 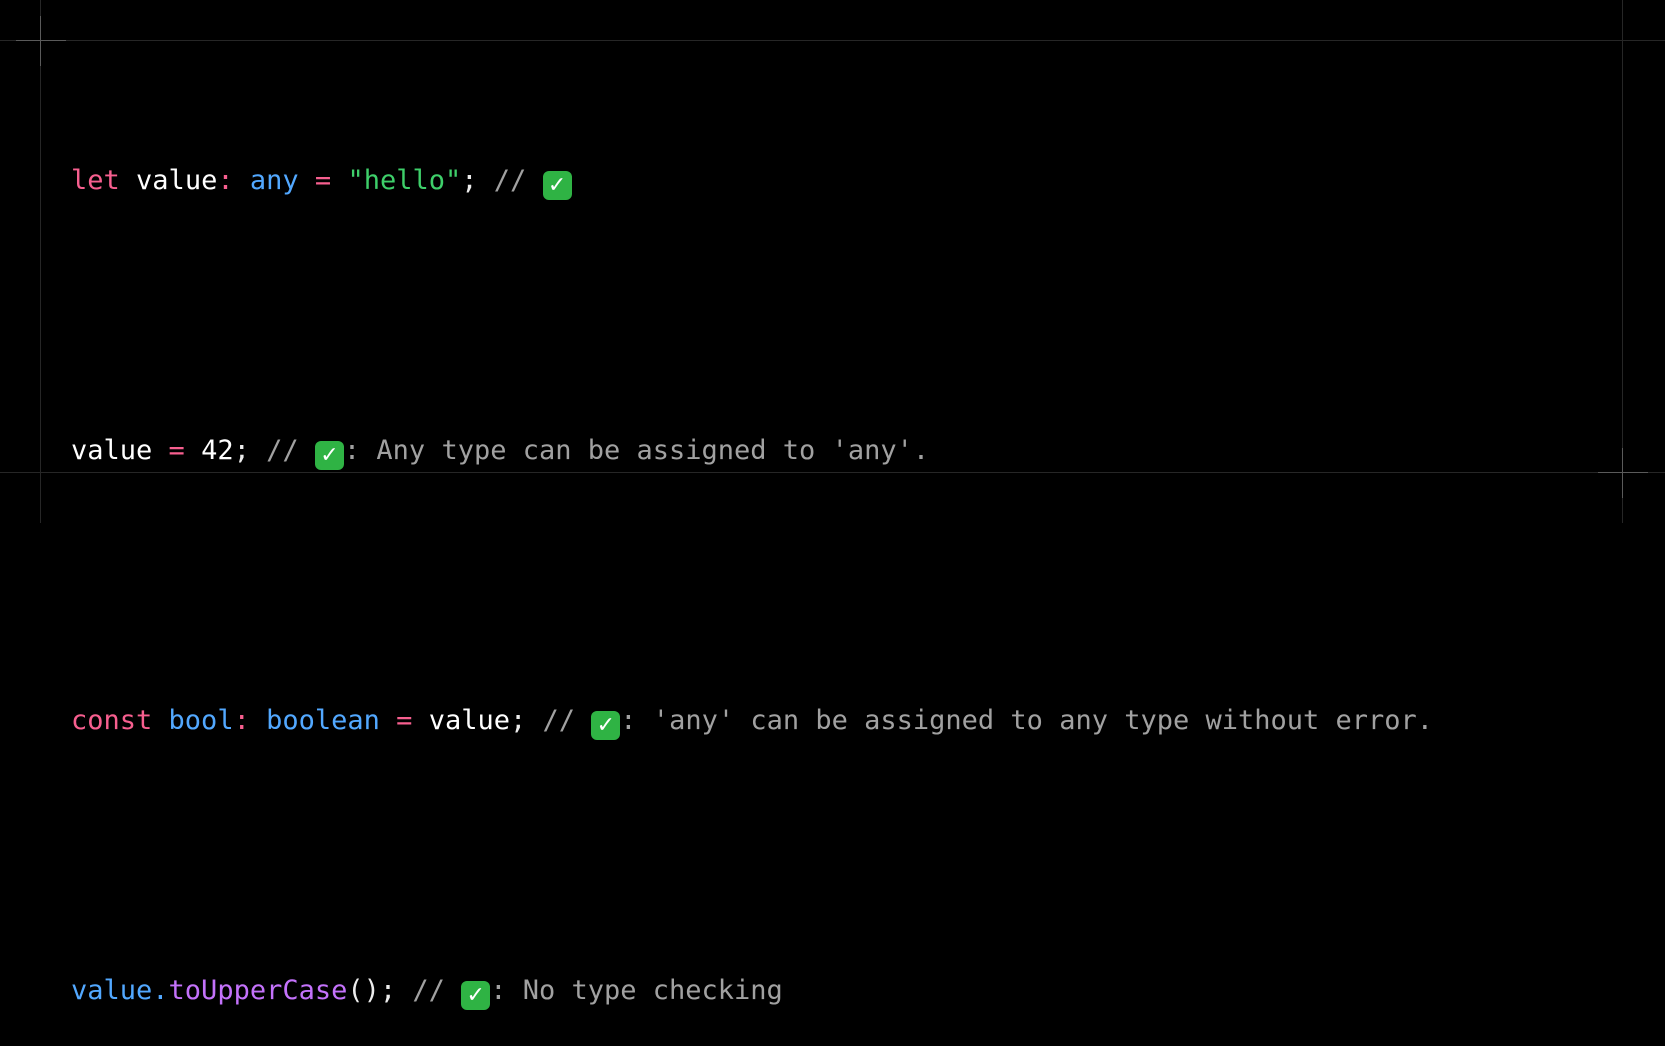 What do you see at coordinates (831, 180) in the screenshot?
I see `code-line-1: let value: any = "hello"; // ✓` at bounding box center [831, 180].